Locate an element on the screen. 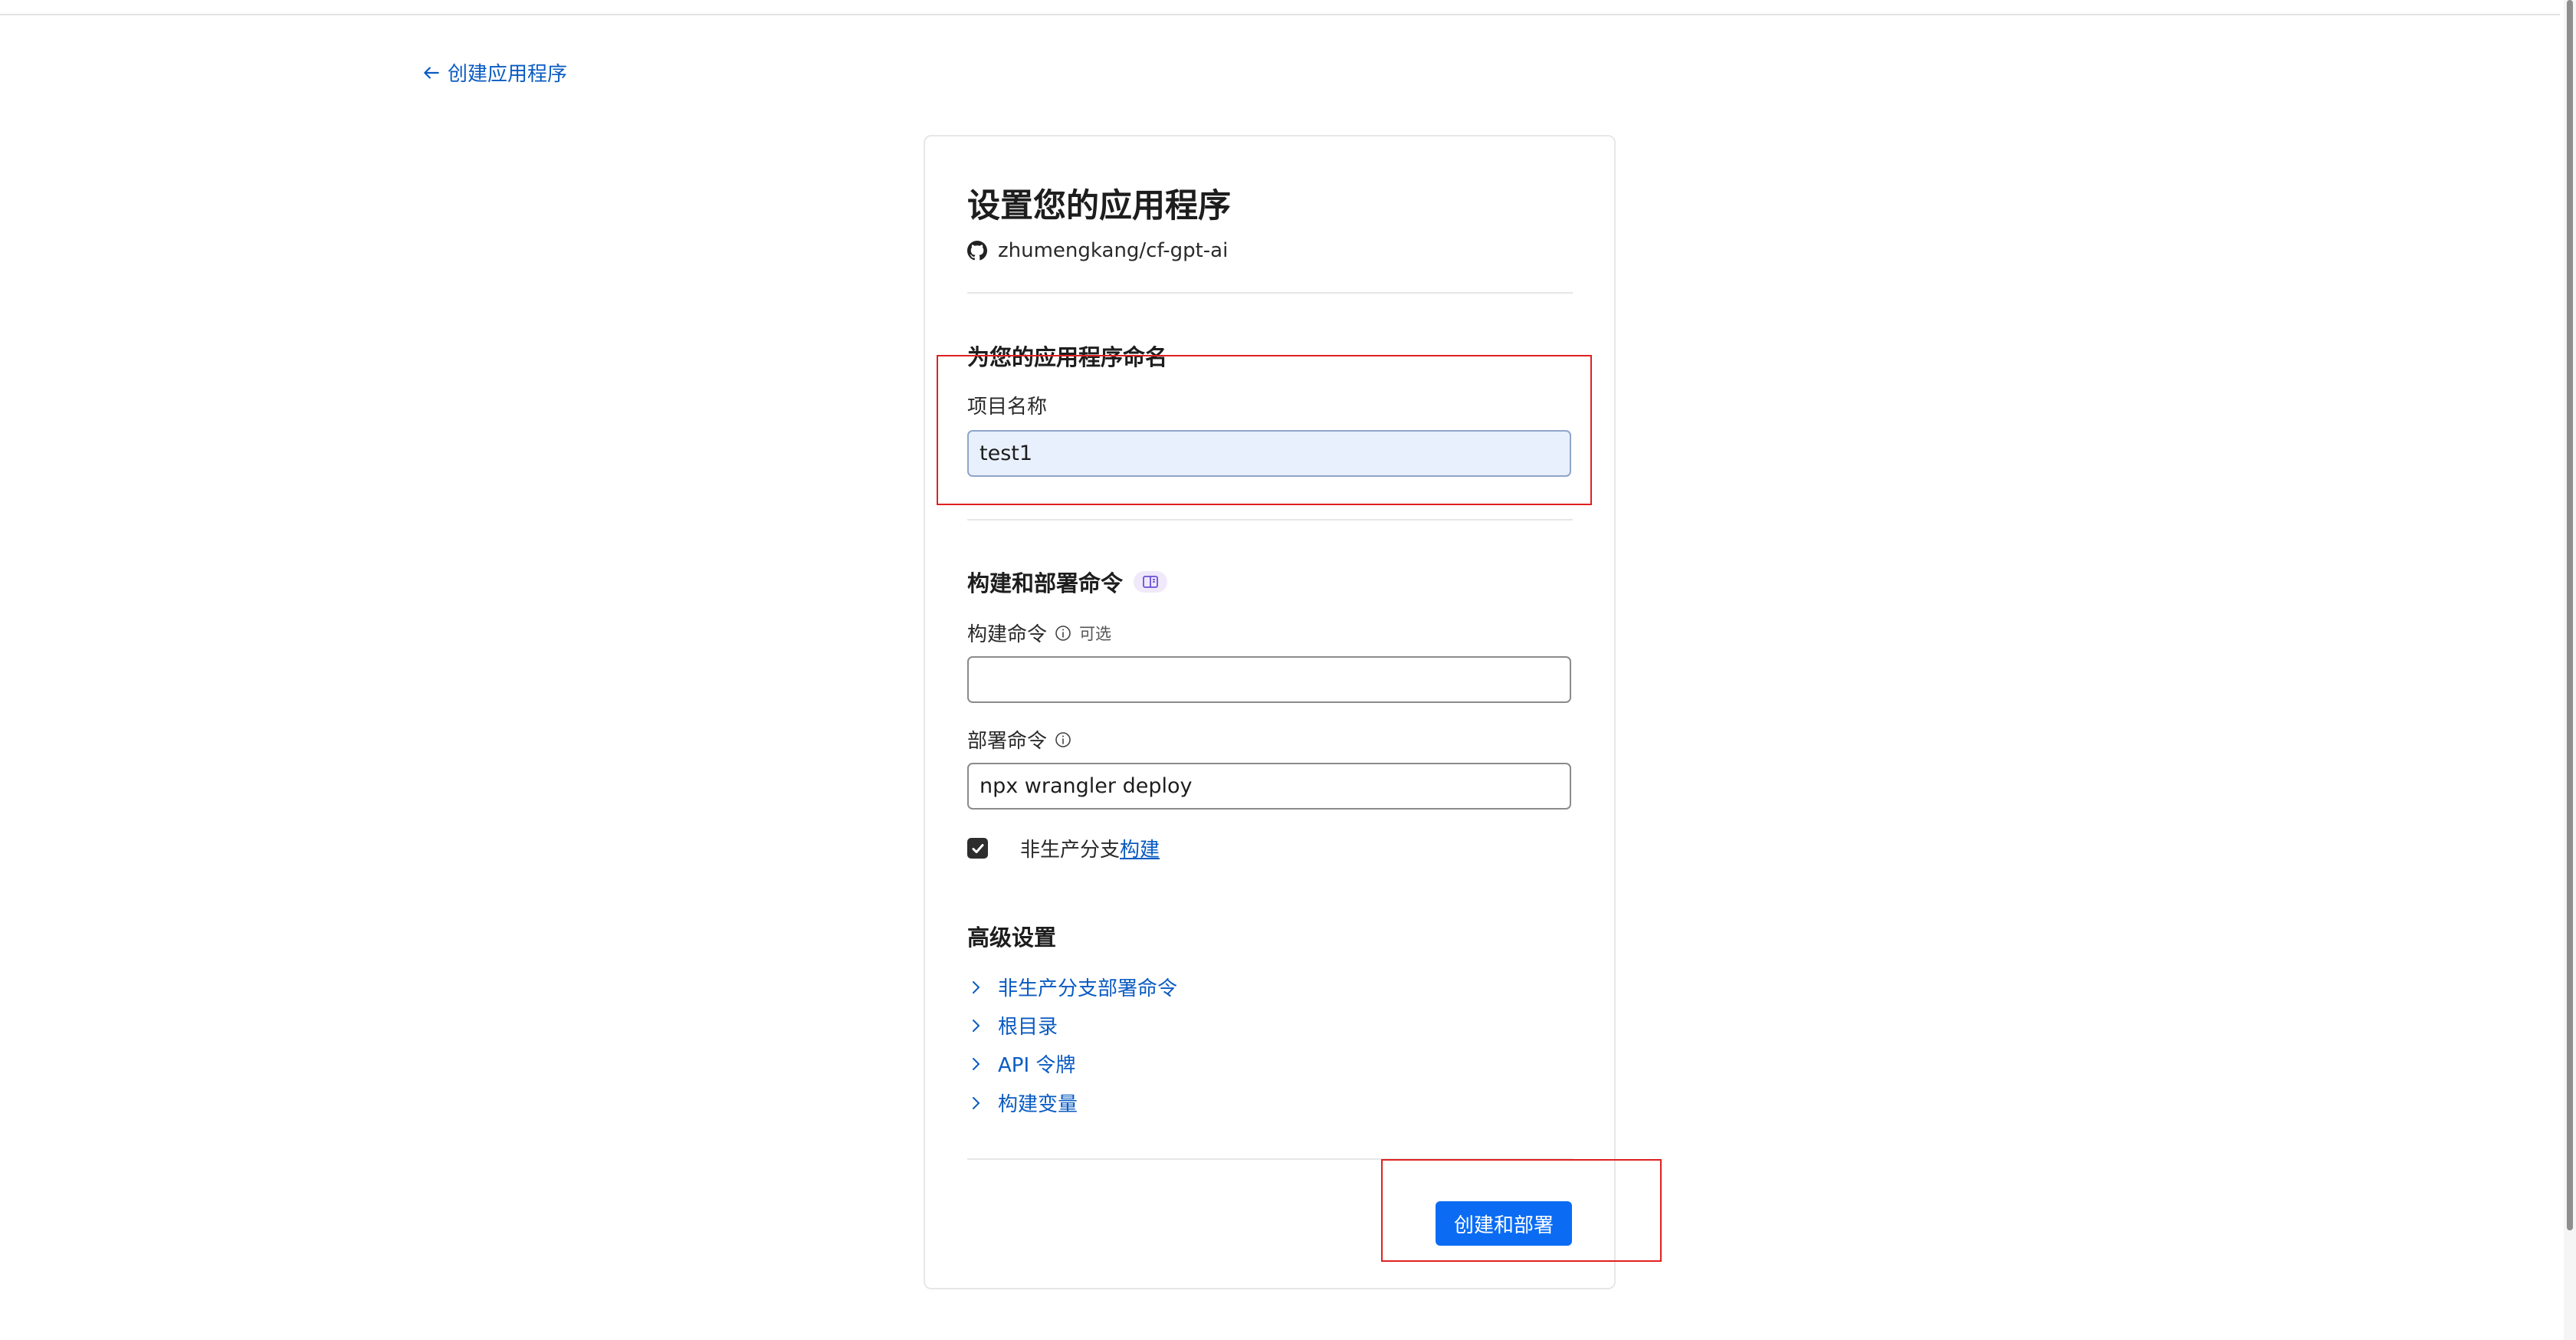 The image size is (2576, 1340). scrollbar-thumb is located at coordinates (2570, 615).